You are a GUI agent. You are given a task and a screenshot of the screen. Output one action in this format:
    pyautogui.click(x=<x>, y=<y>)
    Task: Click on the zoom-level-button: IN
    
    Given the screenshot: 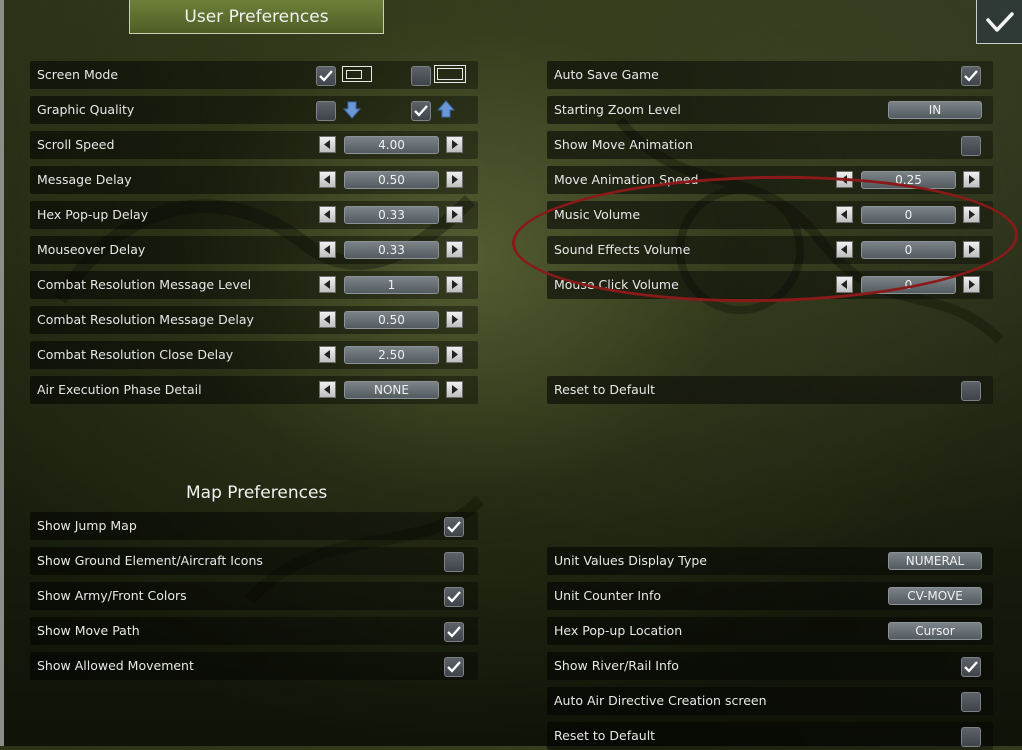 What is the action you would take?
    pyautogui.click(x=935, y=110)
    